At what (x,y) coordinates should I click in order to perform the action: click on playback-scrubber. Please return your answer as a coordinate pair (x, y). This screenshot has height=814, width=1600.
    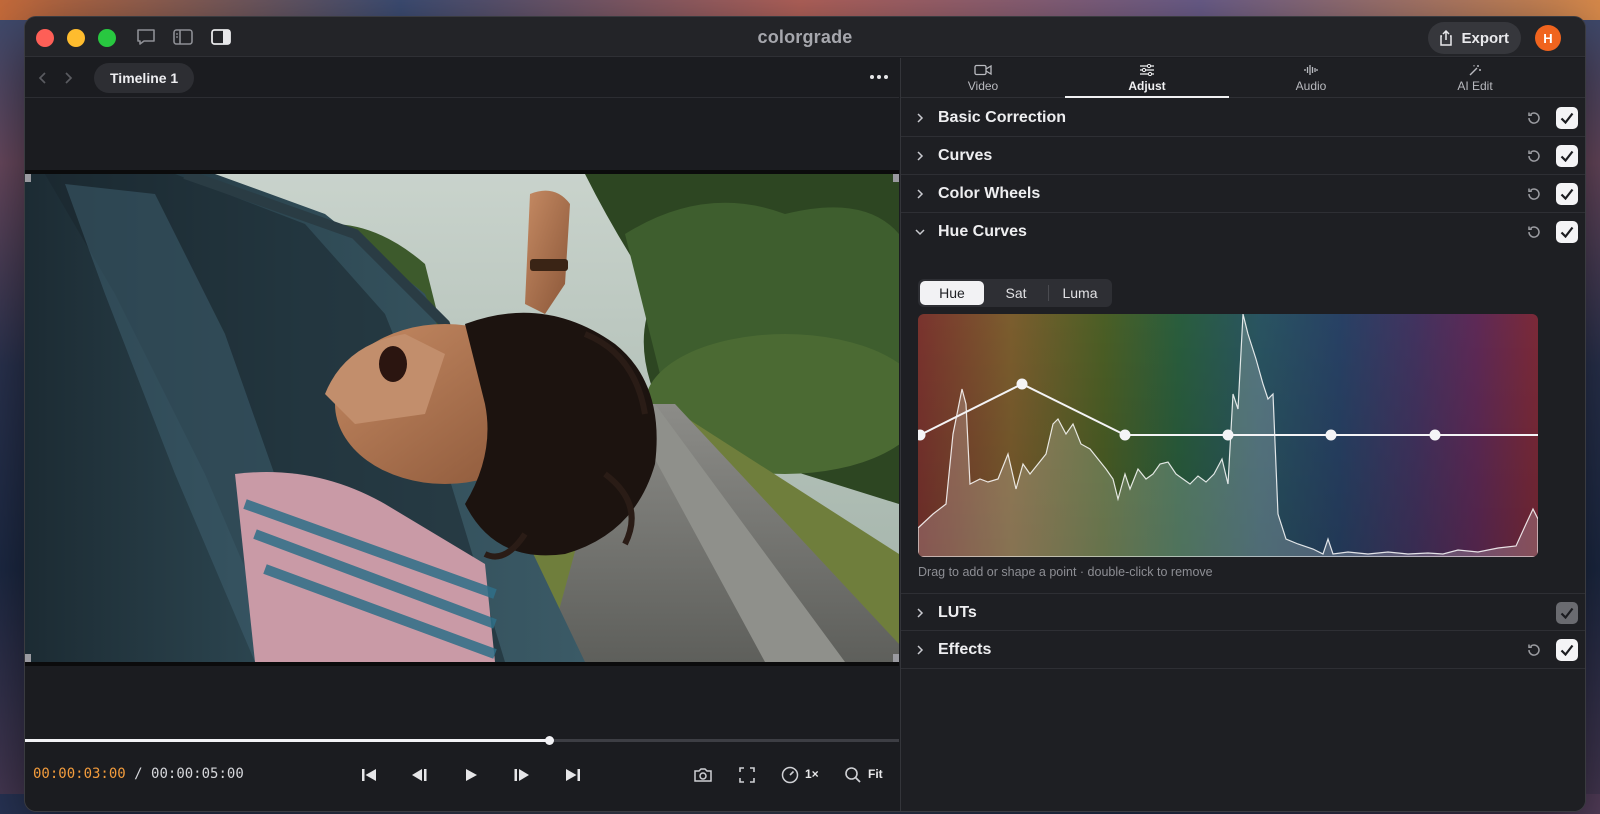
    Looking at the image, I should click on (462, 740).